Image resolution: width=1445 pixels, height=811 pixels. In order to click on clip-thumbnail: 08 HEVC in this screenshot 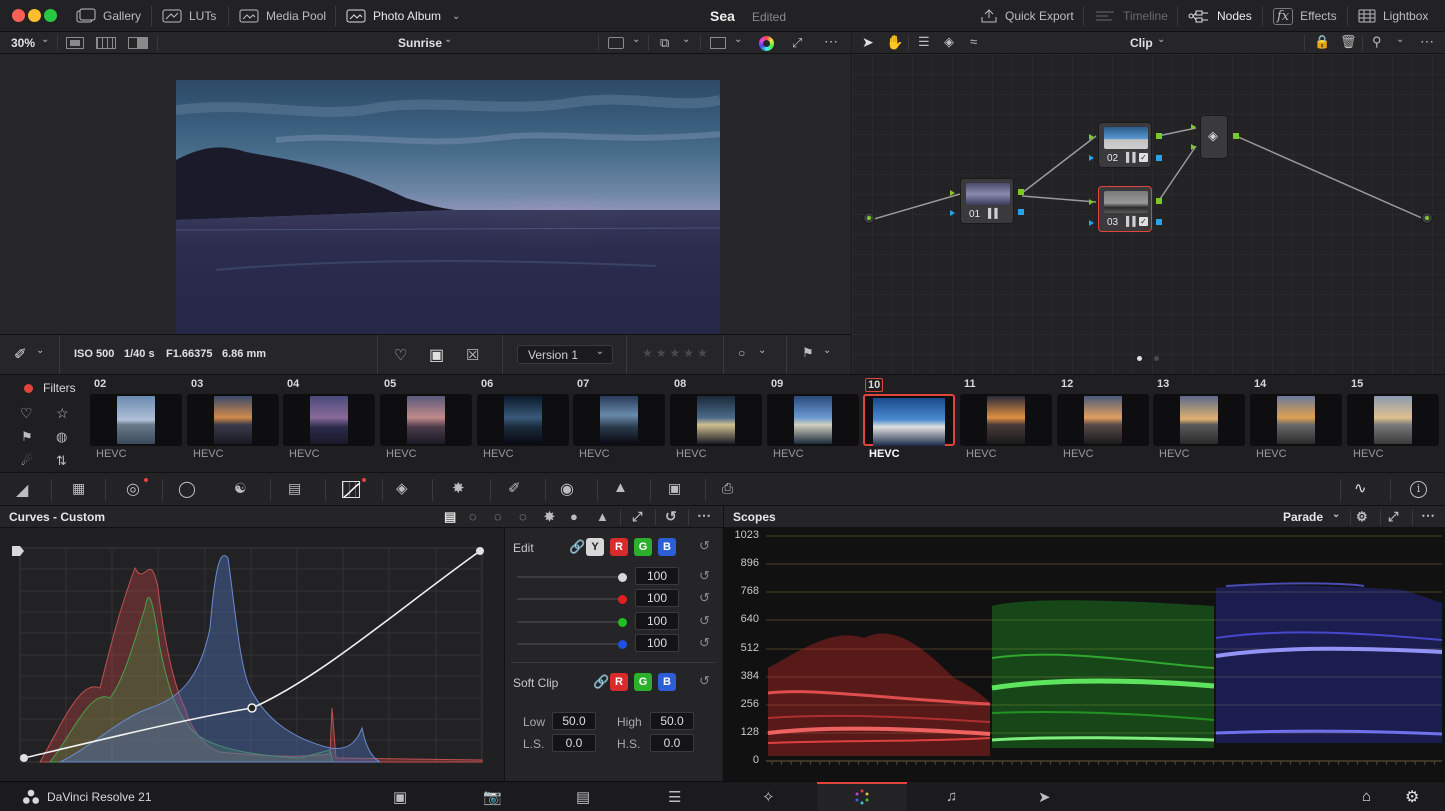, I will do `click(716, 424)`.